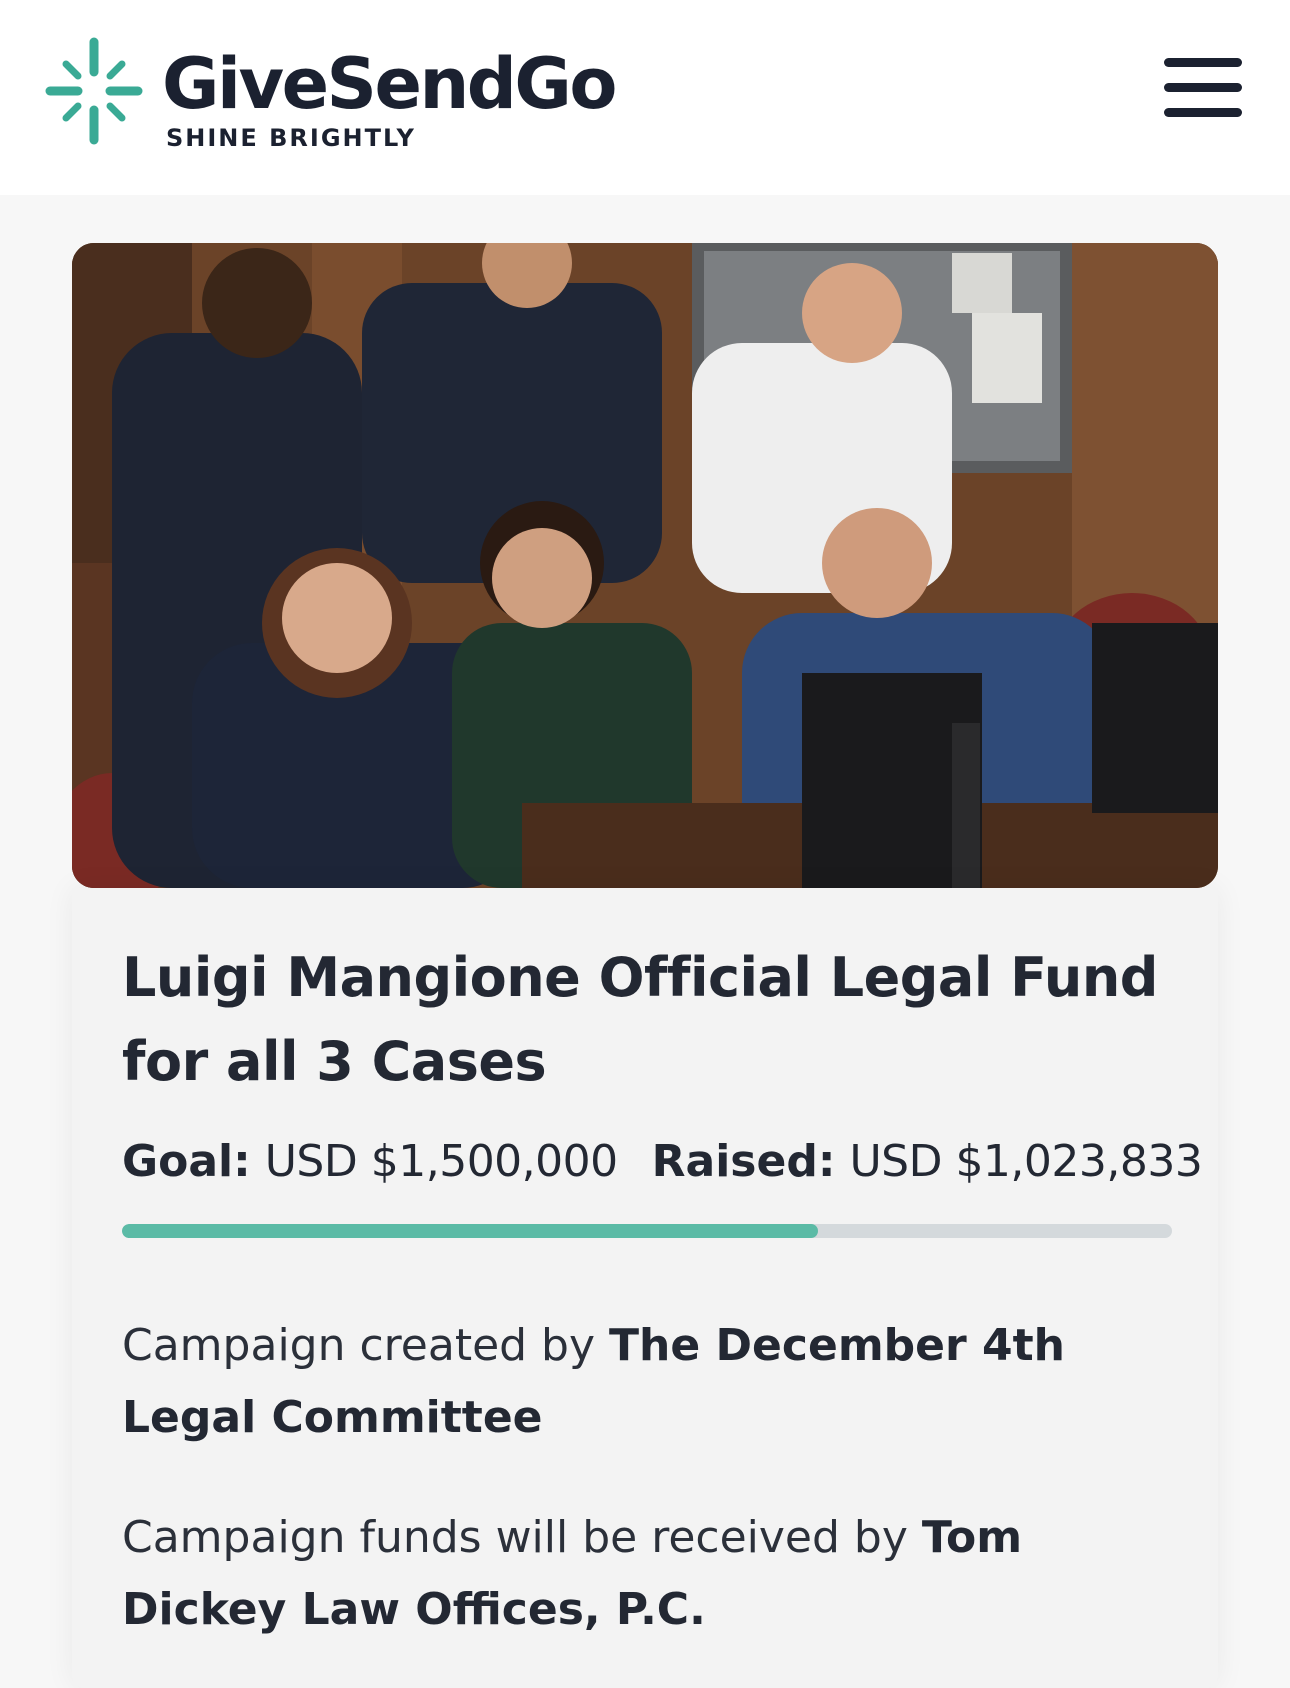 The image size is (1290, 1688). I want to click on recipient-prefix: Campaign funds will be received by, so click(515, 1537).